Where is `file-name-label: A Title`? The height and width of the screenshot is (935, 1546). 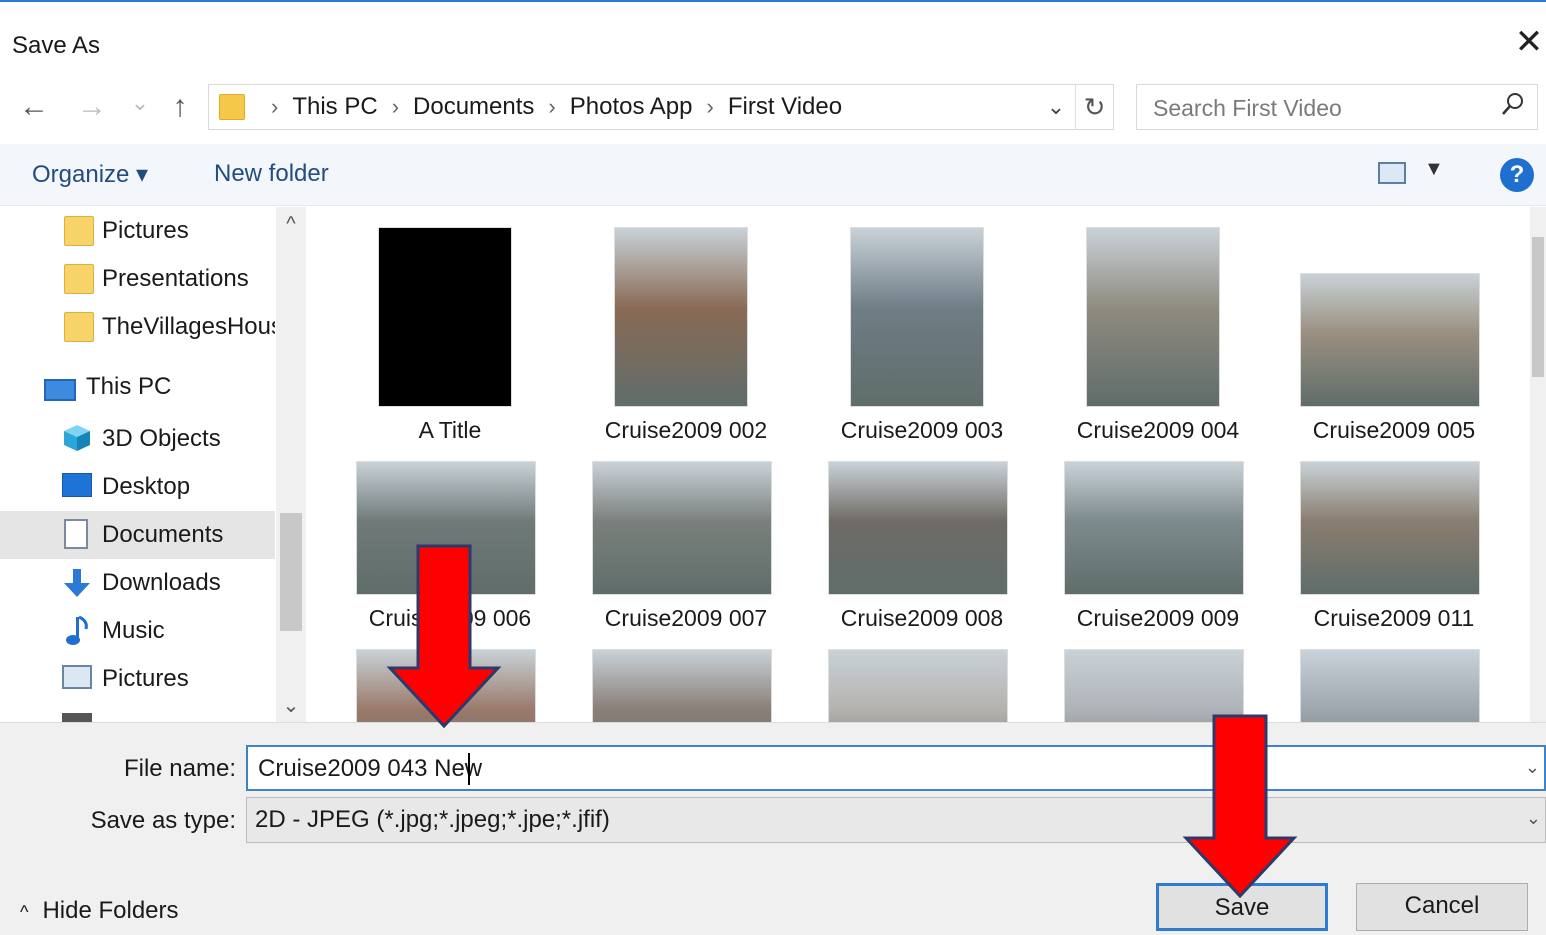 file-name-label: A Title is located at coordinates (450, 430).